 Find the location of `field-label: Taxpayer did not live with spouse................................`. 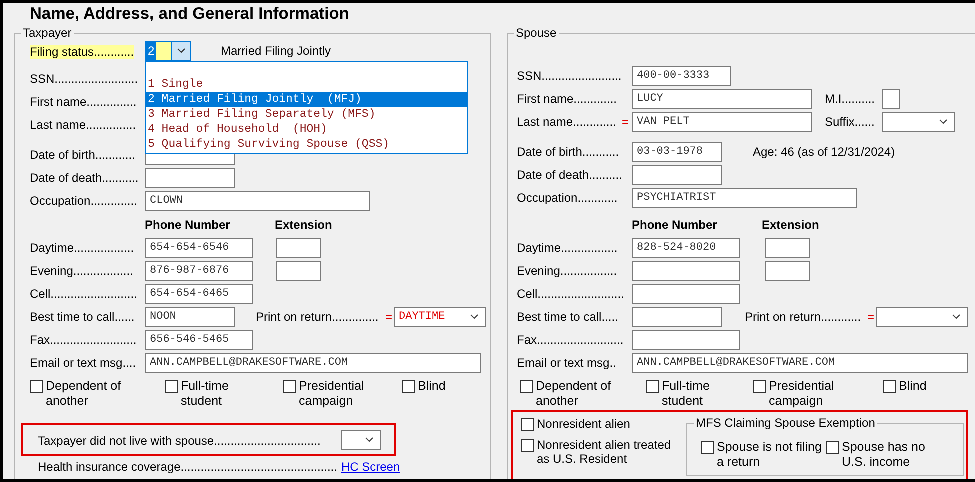

field-label: Taxpayer did not live with spouse................................ is located at coordinates (180, 441).